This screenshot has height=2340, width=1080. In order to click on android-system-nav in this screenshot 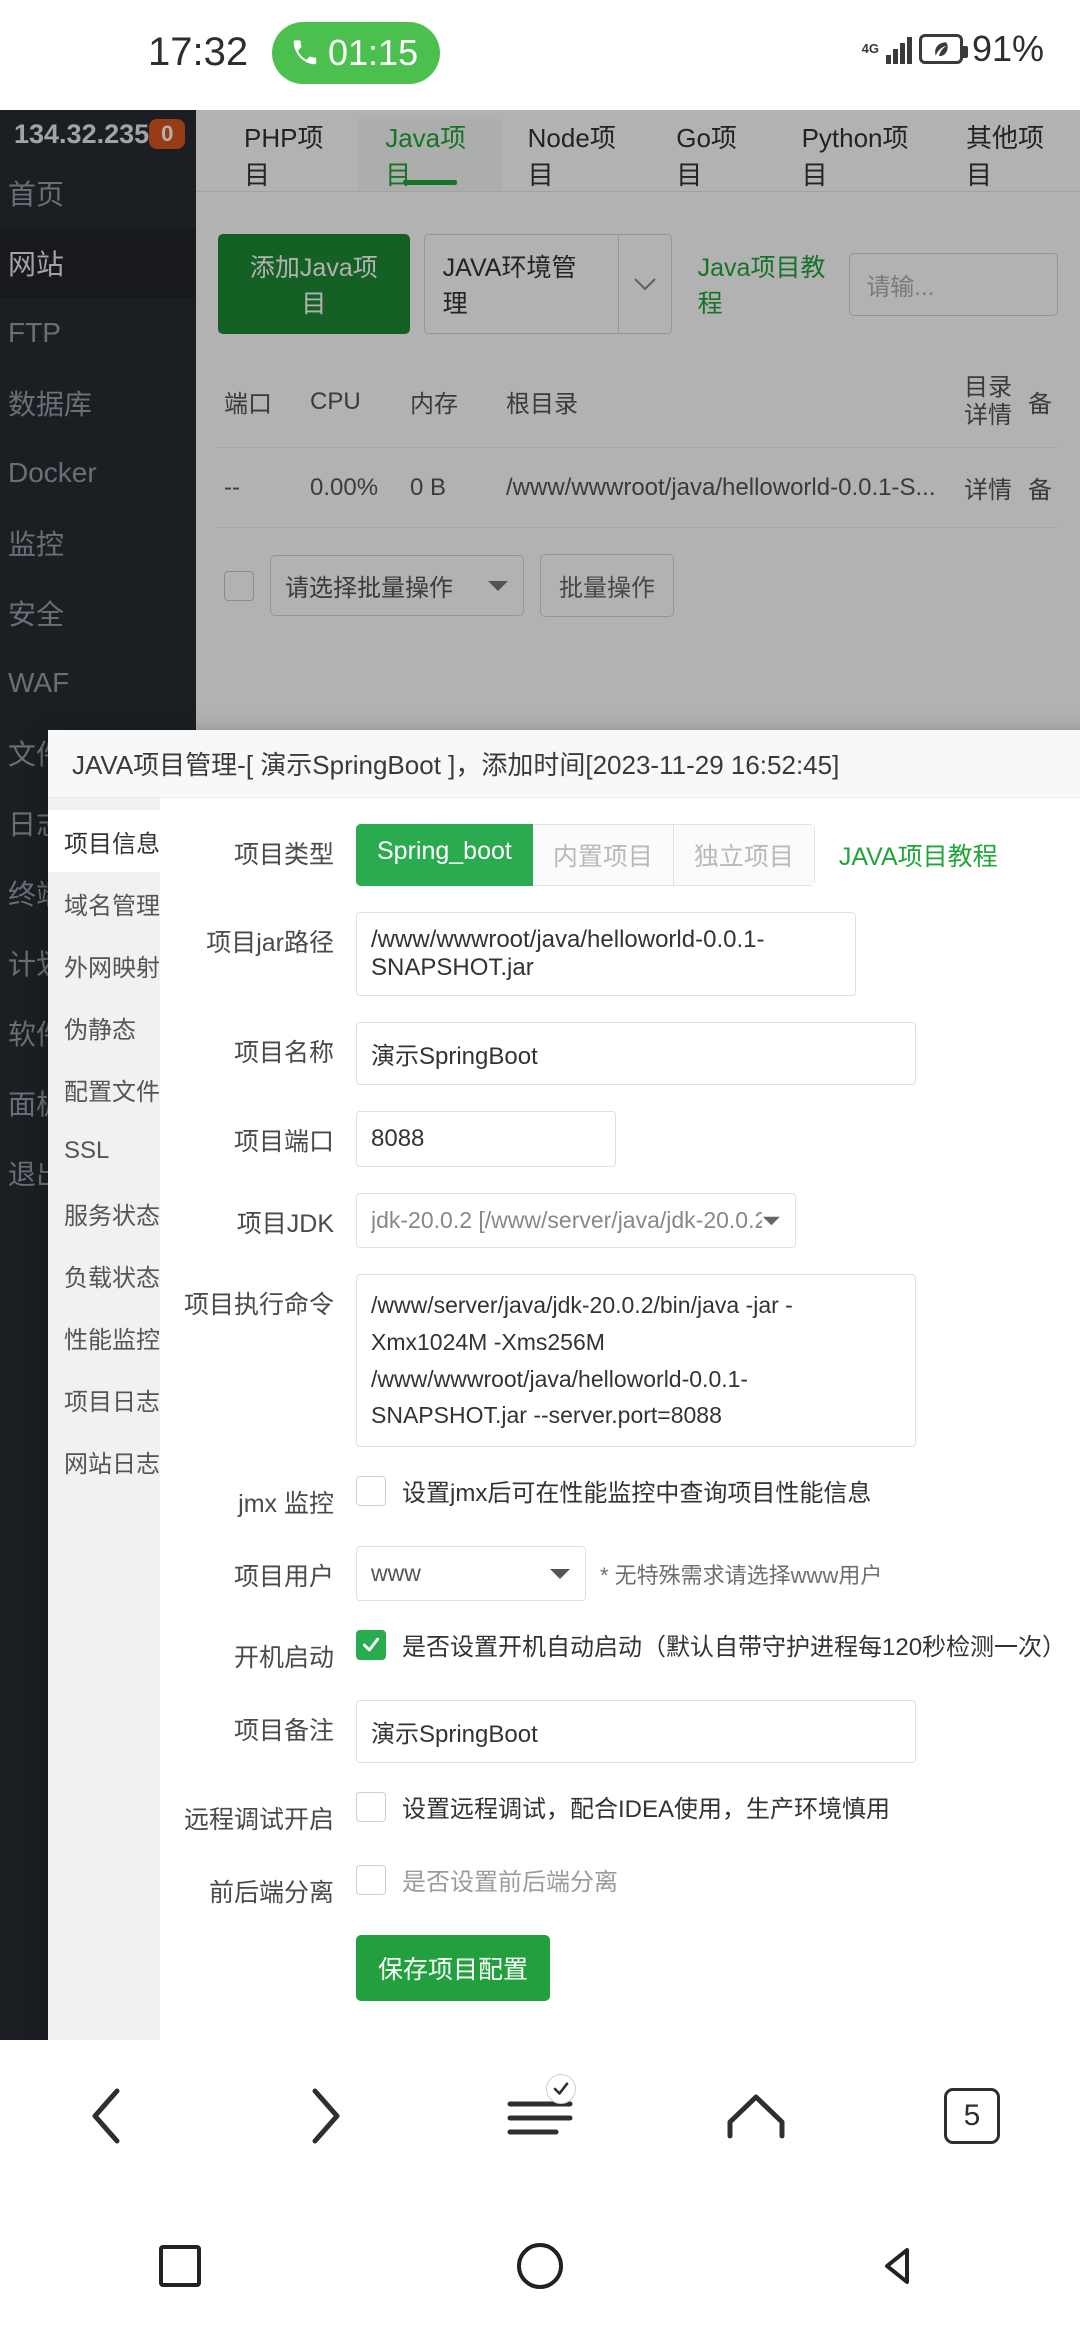, I will do `click(540, 2266)`.